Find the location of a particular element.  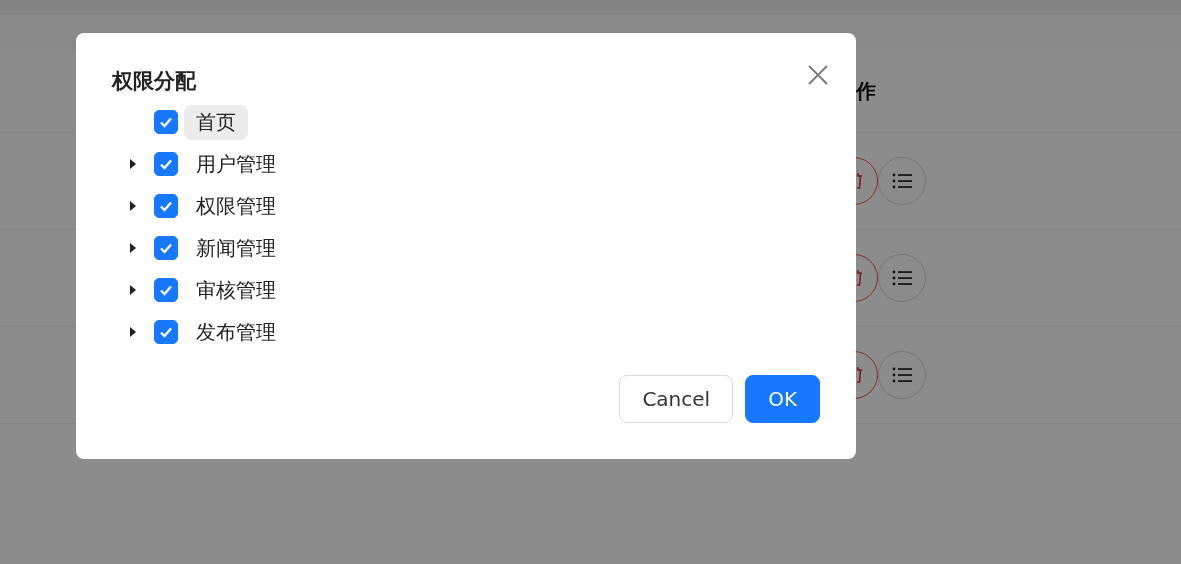

tree-item: 审核管理 is located at coordinates (236, 290).